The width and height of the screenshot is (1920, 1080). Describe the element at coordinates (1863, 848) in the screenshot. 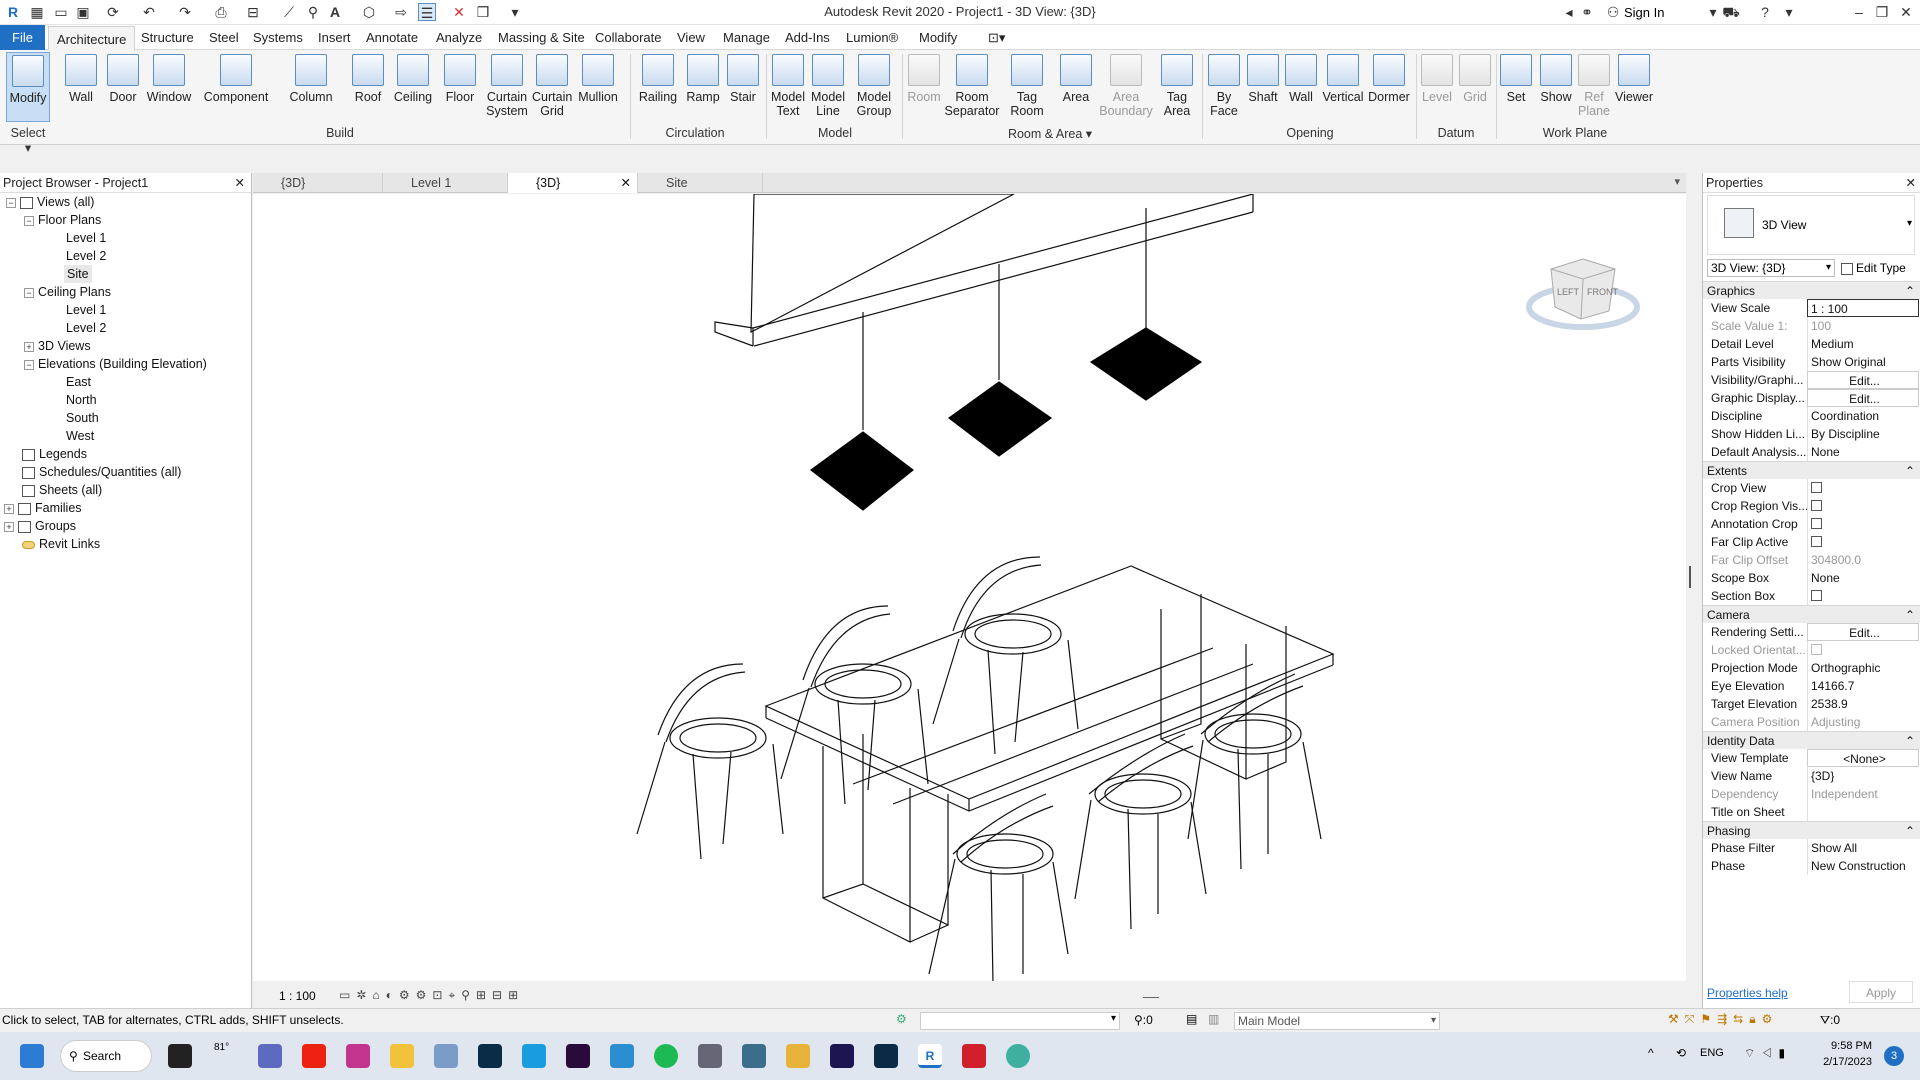

I see `property-value: Show All` at that location.